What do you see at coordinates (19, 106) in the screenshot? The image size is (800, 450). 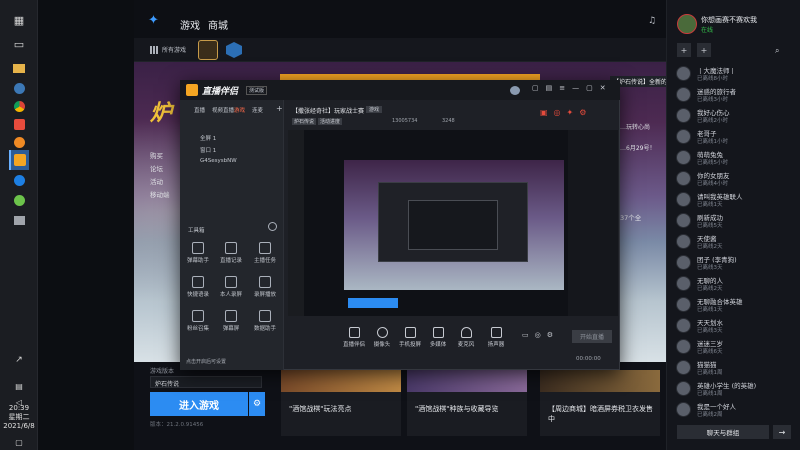 I see `chrome-icon` at bounding box center [19, 106].